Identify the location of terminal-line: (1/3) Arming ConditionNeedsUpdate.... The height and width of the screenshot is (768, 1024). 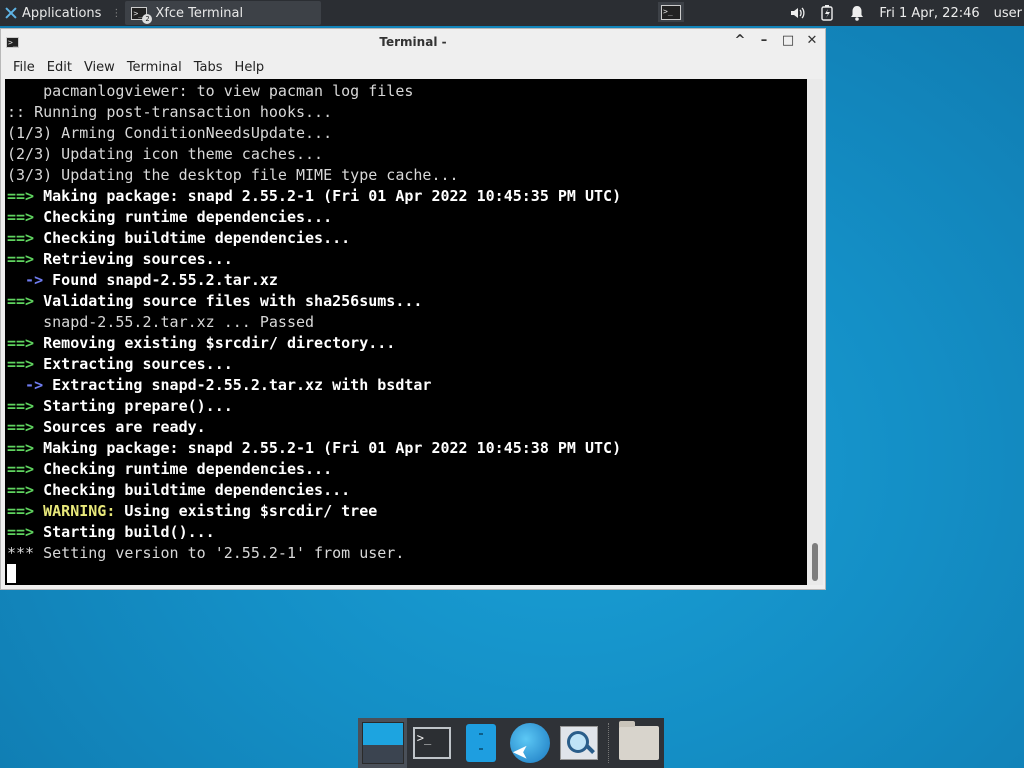
(407, 133).